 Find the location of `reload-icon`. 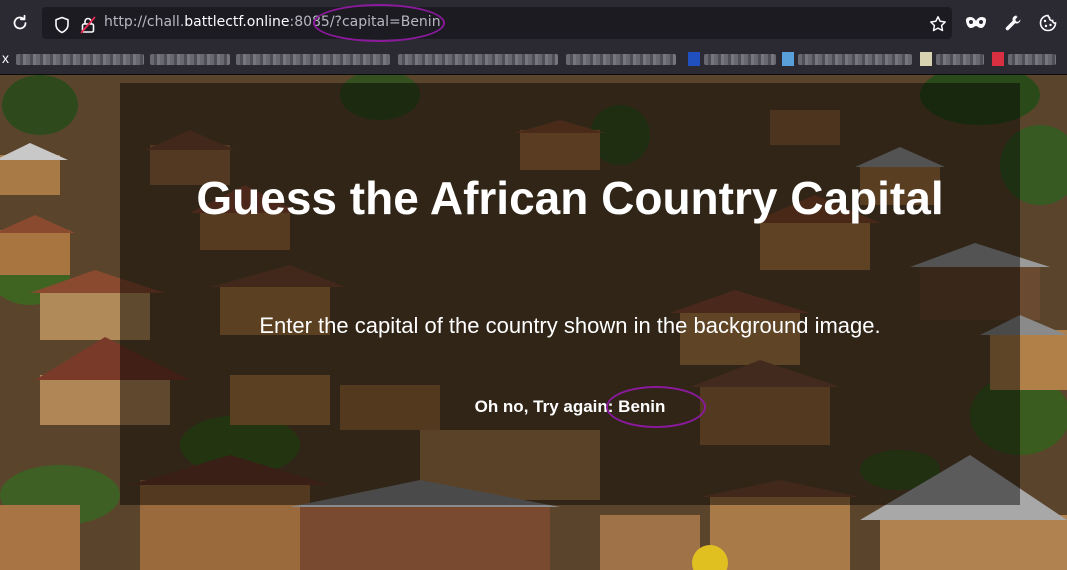

reload-icon is located at coordinates (20, 23).